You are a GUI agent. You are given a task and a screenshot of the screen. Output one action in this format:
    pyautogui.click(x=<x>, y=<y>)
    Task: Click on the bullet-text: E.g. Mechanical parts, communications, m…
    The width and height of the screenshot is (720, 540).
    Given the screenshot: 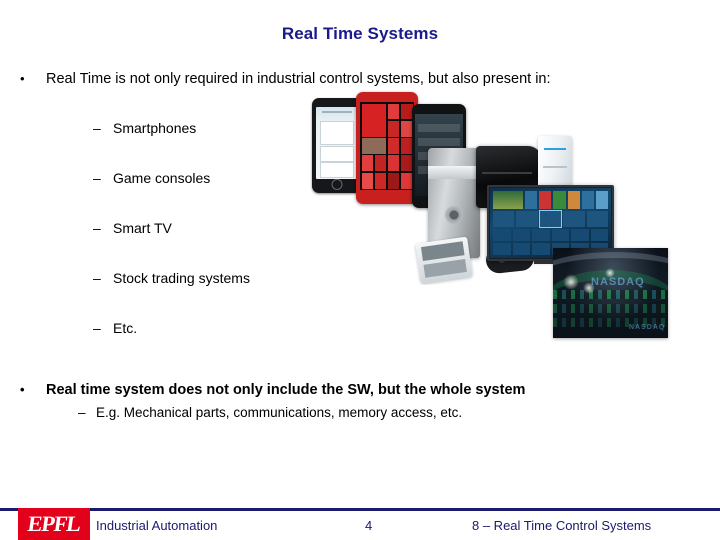 What is the action you would take?
    pyautogui.click(x=279, y=412)
    